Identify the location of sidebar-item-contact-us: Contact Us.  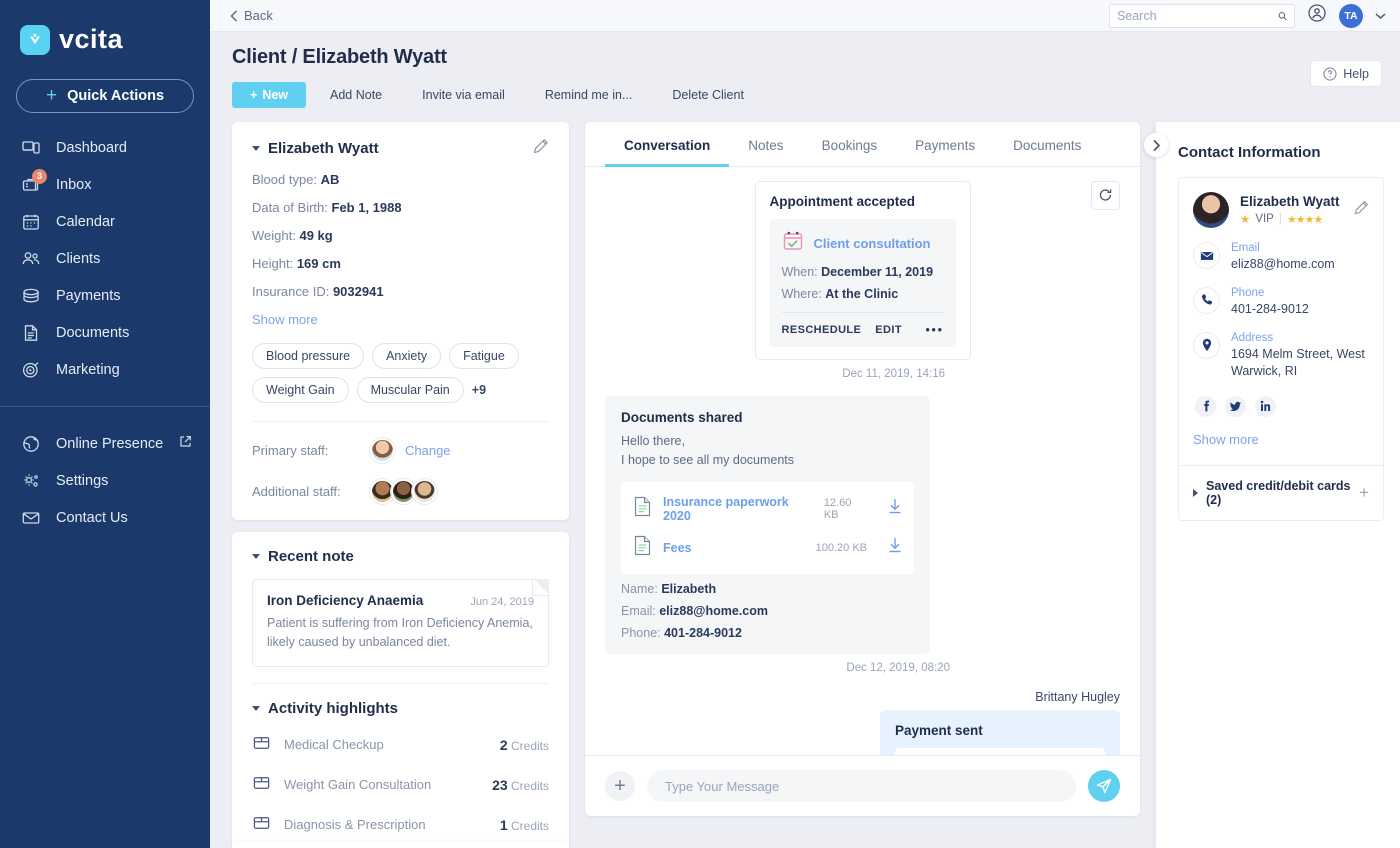
(105, 517).